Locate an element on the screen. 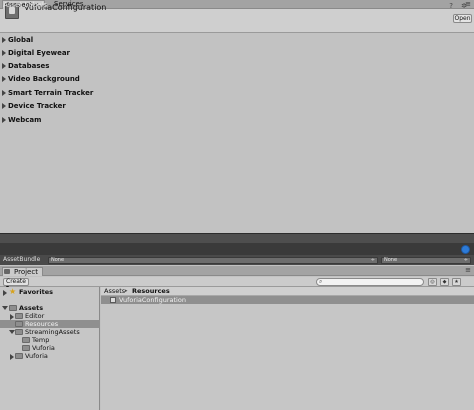  tree-item-resources: Resources is located at coordinates (50, 324).